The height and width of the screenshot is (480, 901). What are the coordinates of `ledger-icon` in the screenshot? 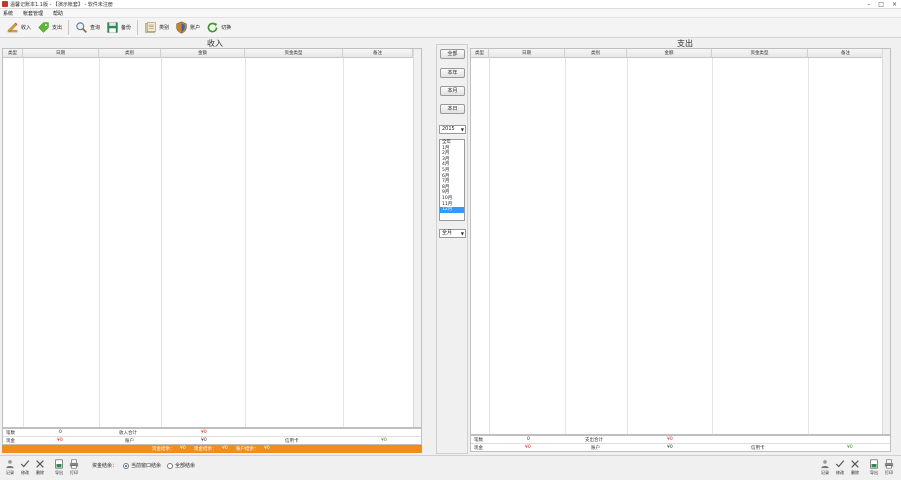 It's located at (150, 27).